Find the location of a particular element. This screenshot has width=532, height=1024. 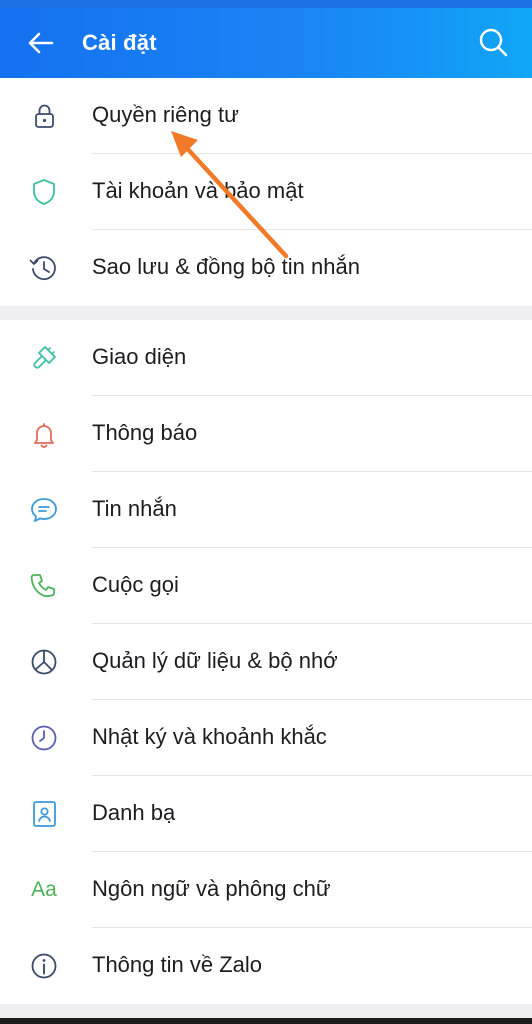

info-icon is located at coordinates (44, 966).